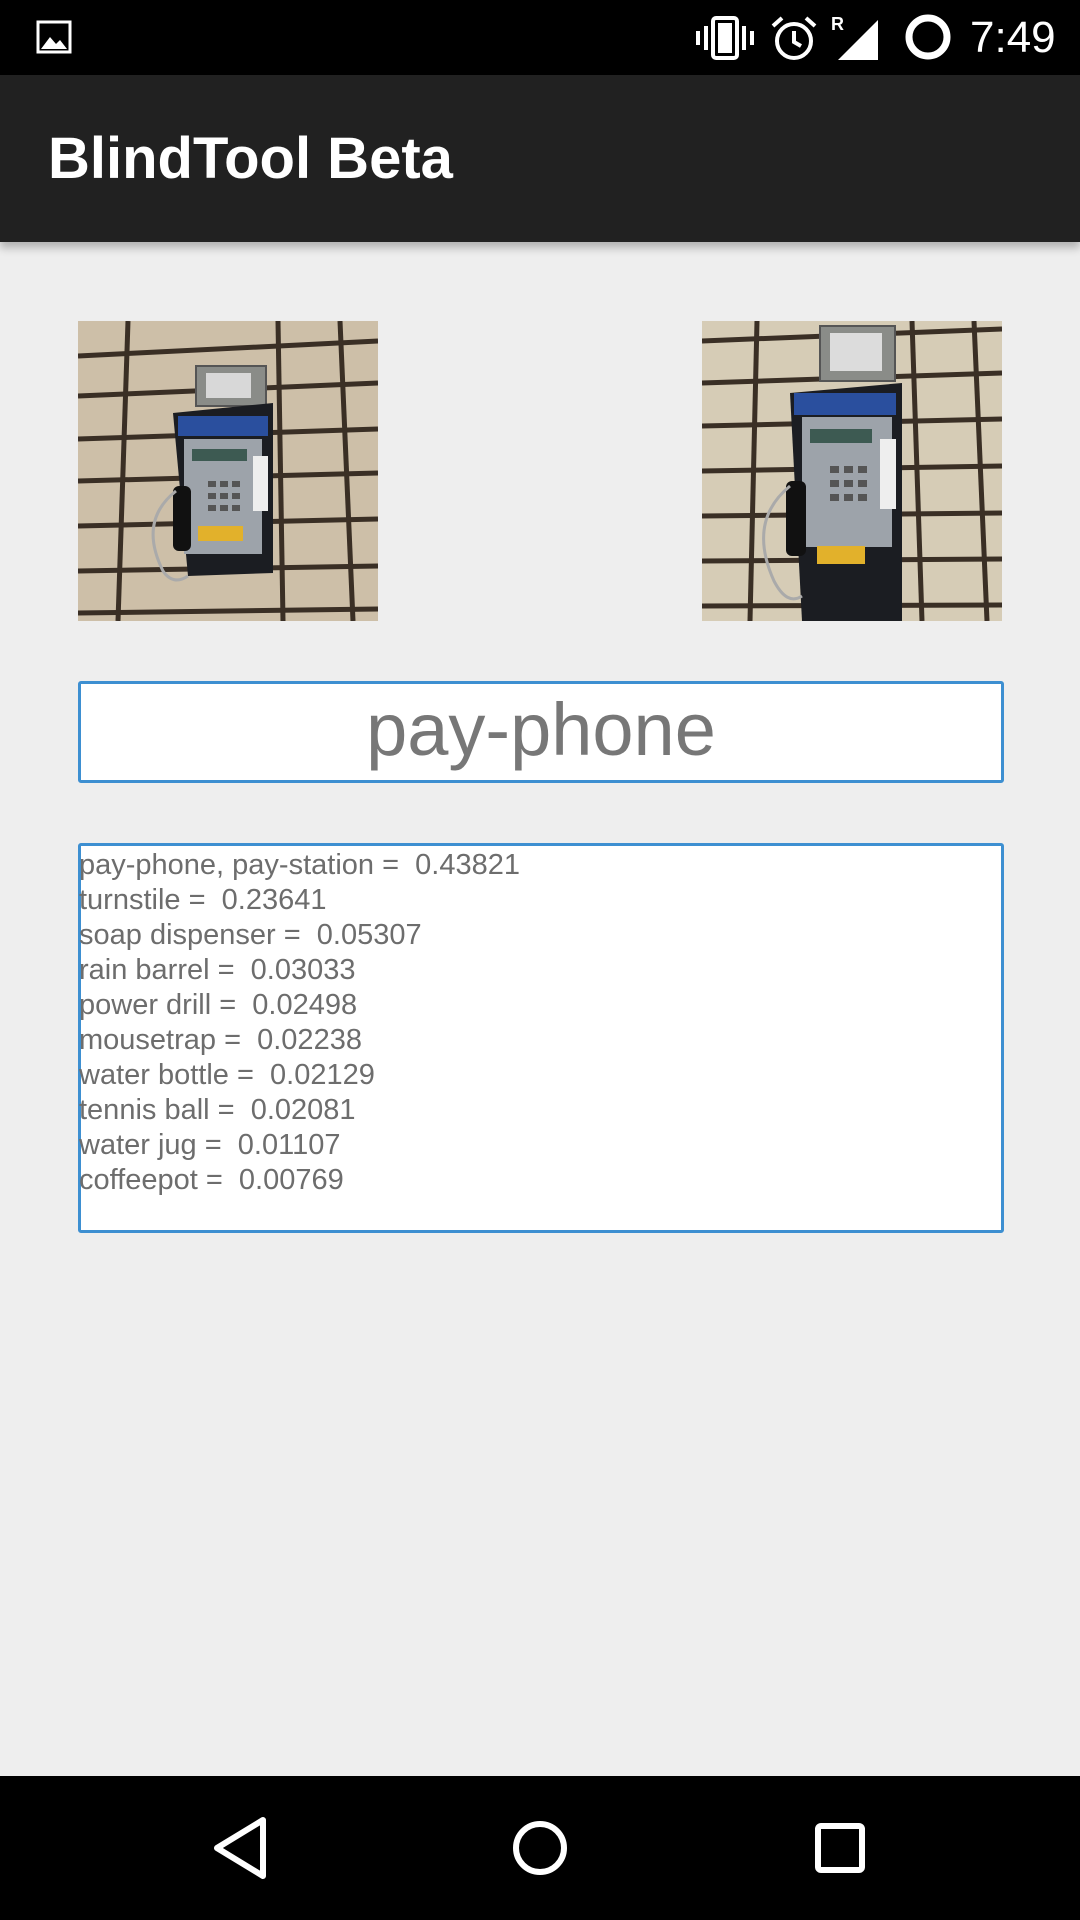  Describe the element at coordinates (210, 1145) in the screenshot. I see `list-item: water jug = 0.01107` at that location.